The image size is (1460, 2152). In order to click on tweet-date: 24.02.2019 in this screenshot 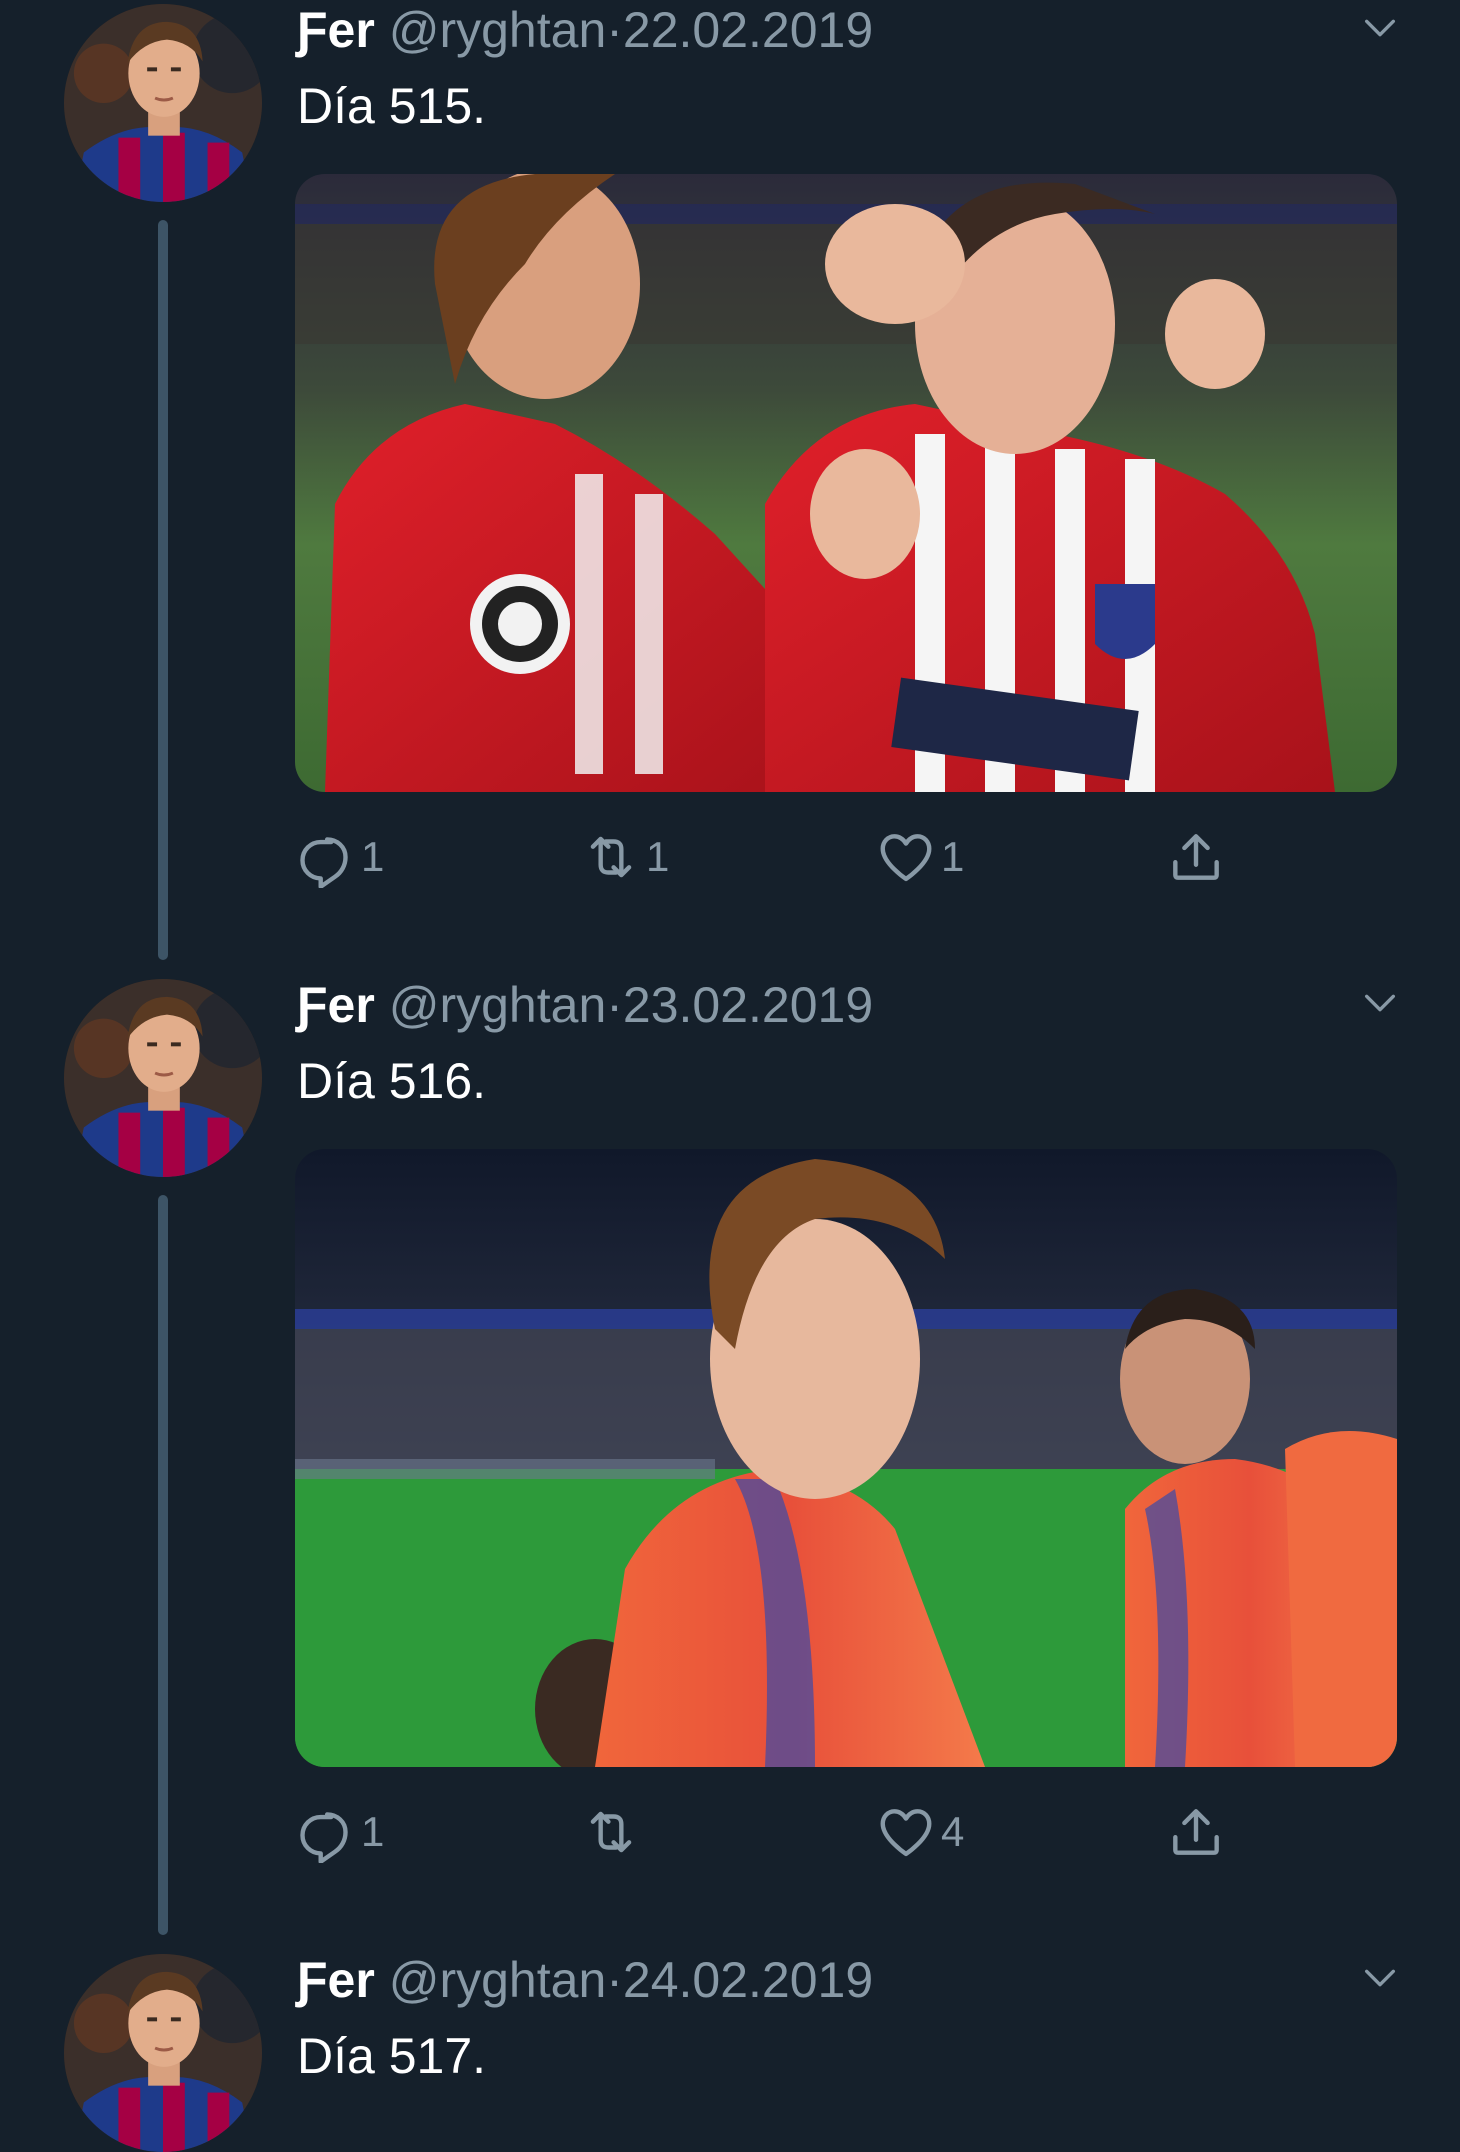, I will do `click(748, 1980)`.